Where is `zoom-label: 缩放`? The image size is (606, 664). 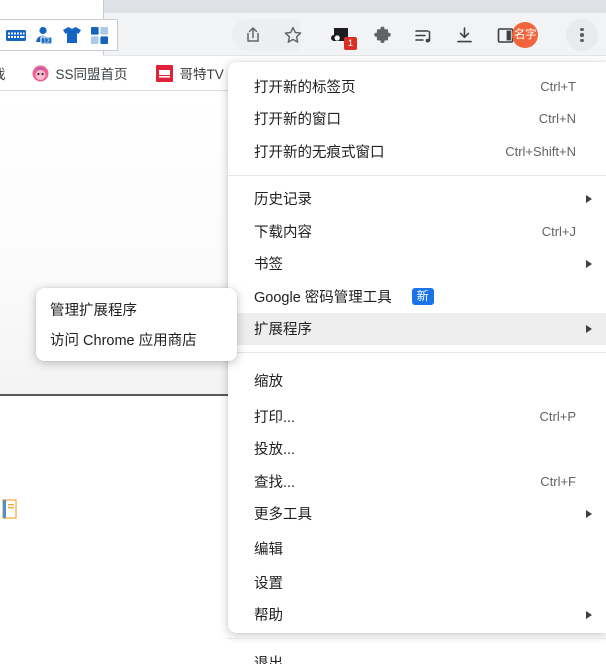 zoom-label: 缩放 is located at coordinates (268, 381).